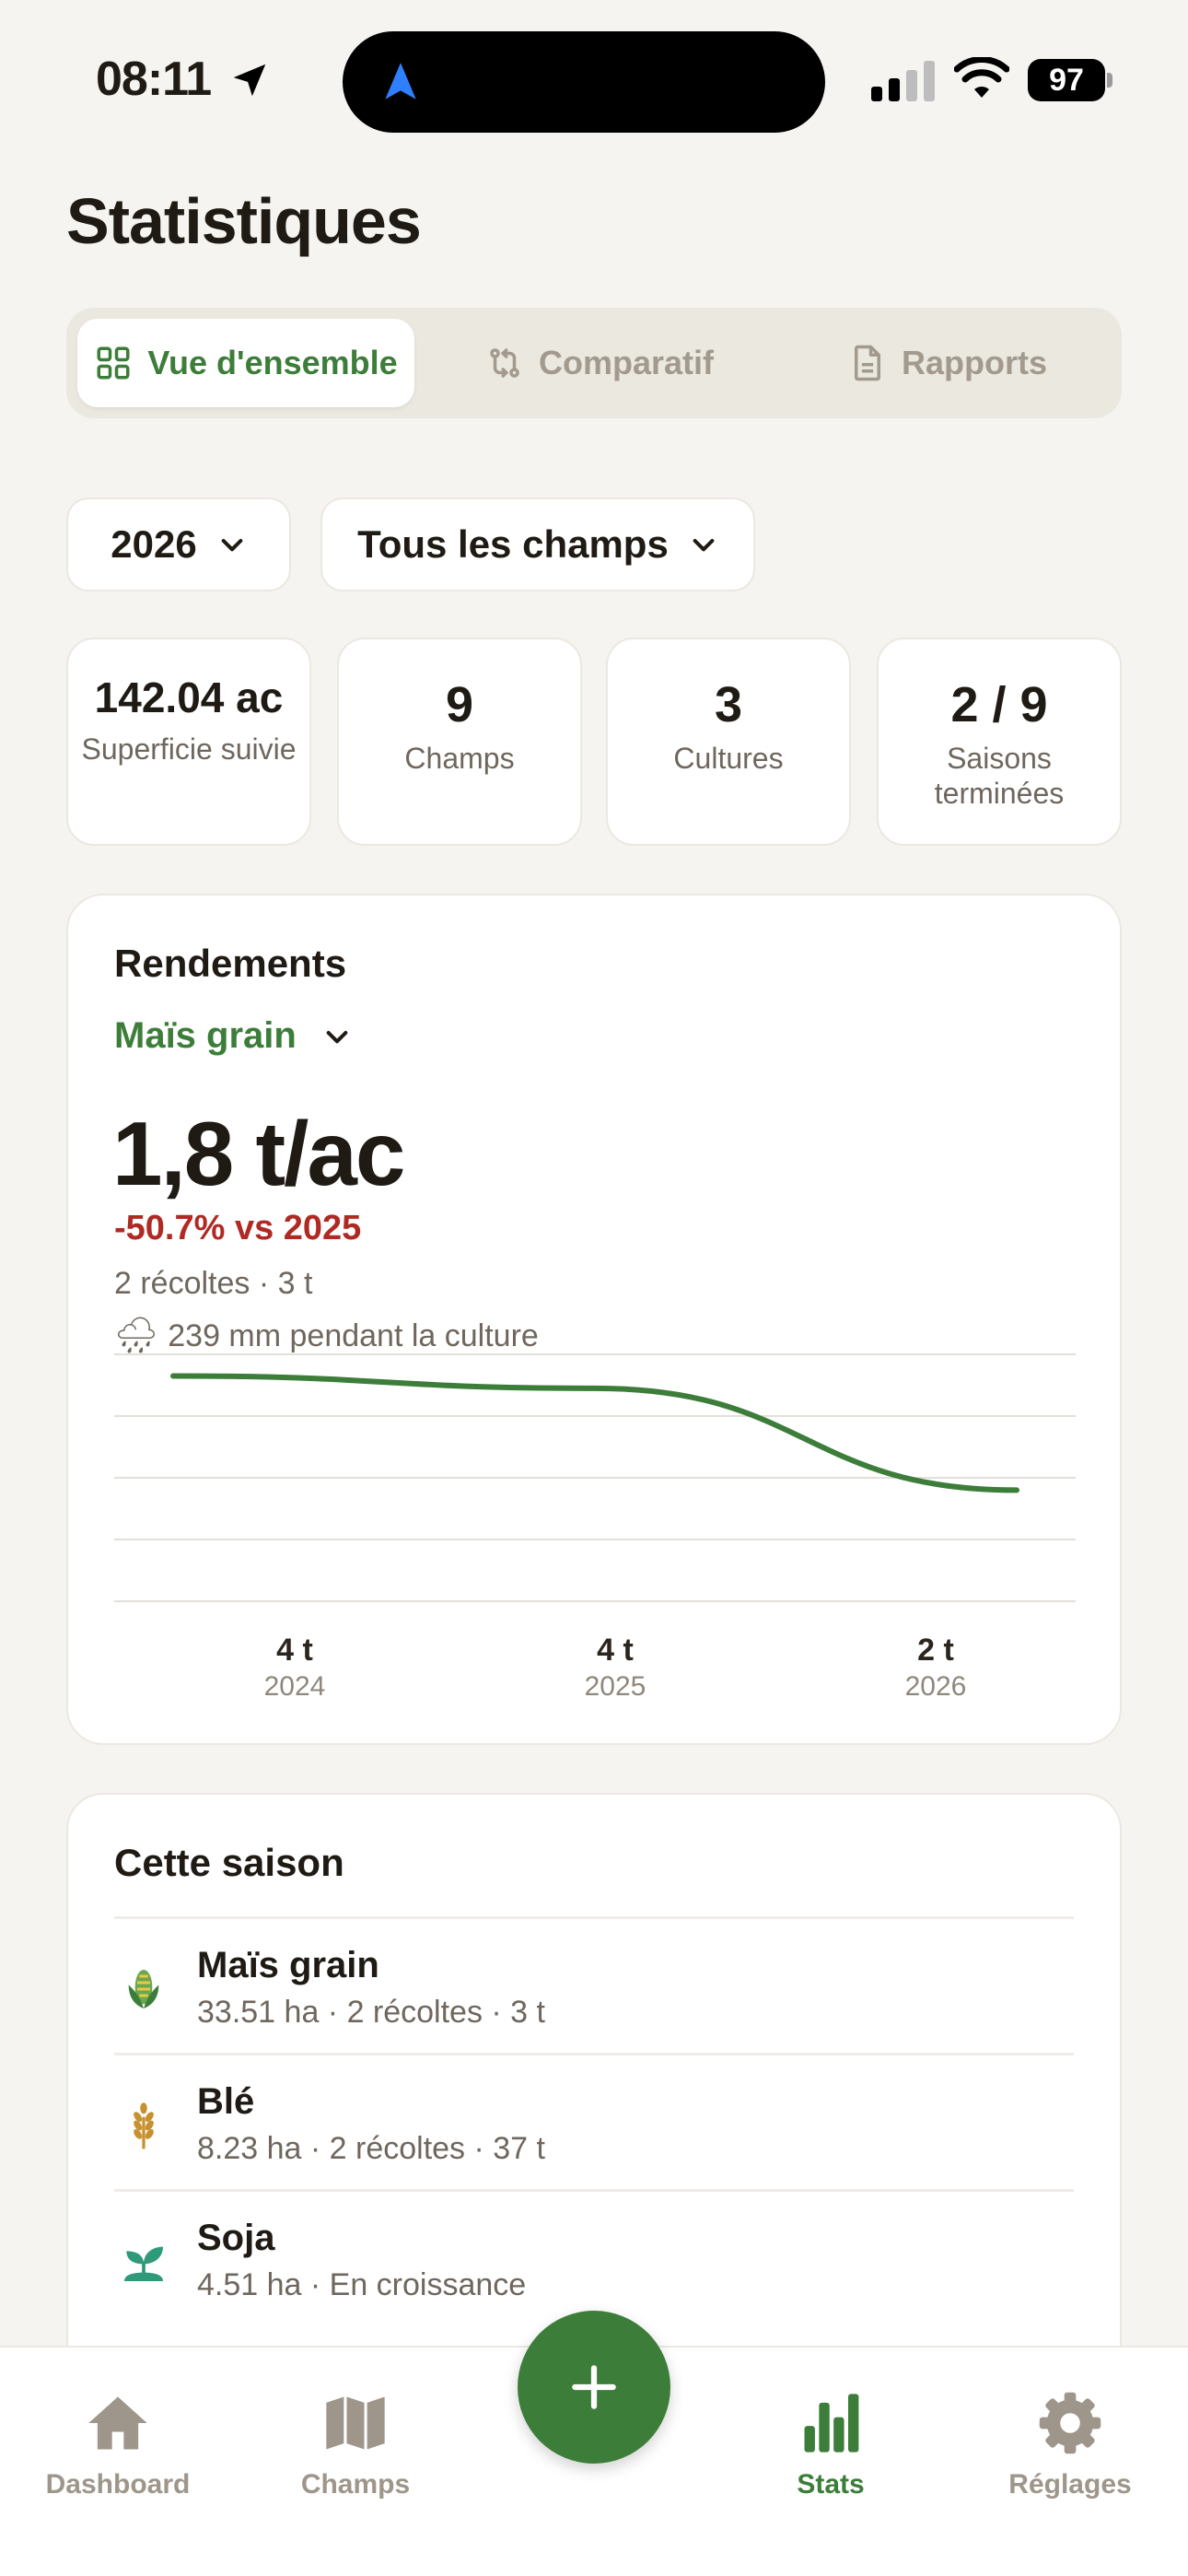  What do you see at coordinates (626, 363) in the screenshot?
I see `tab-comparatif-label: Comparatif` at bounding box center [626, 363].